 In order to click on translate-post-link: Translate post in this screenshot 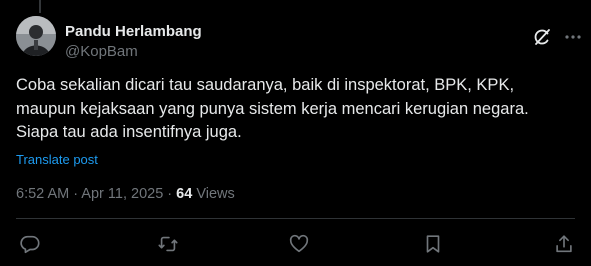, I will do `click(57, 159)`.